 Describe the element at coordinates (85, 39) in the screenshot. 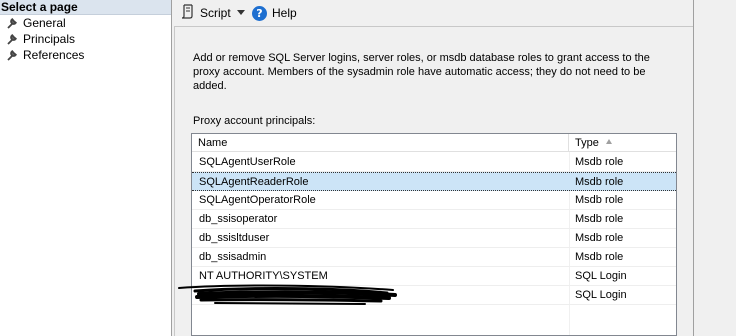

I see `page-item-principals: Principals` at that location.